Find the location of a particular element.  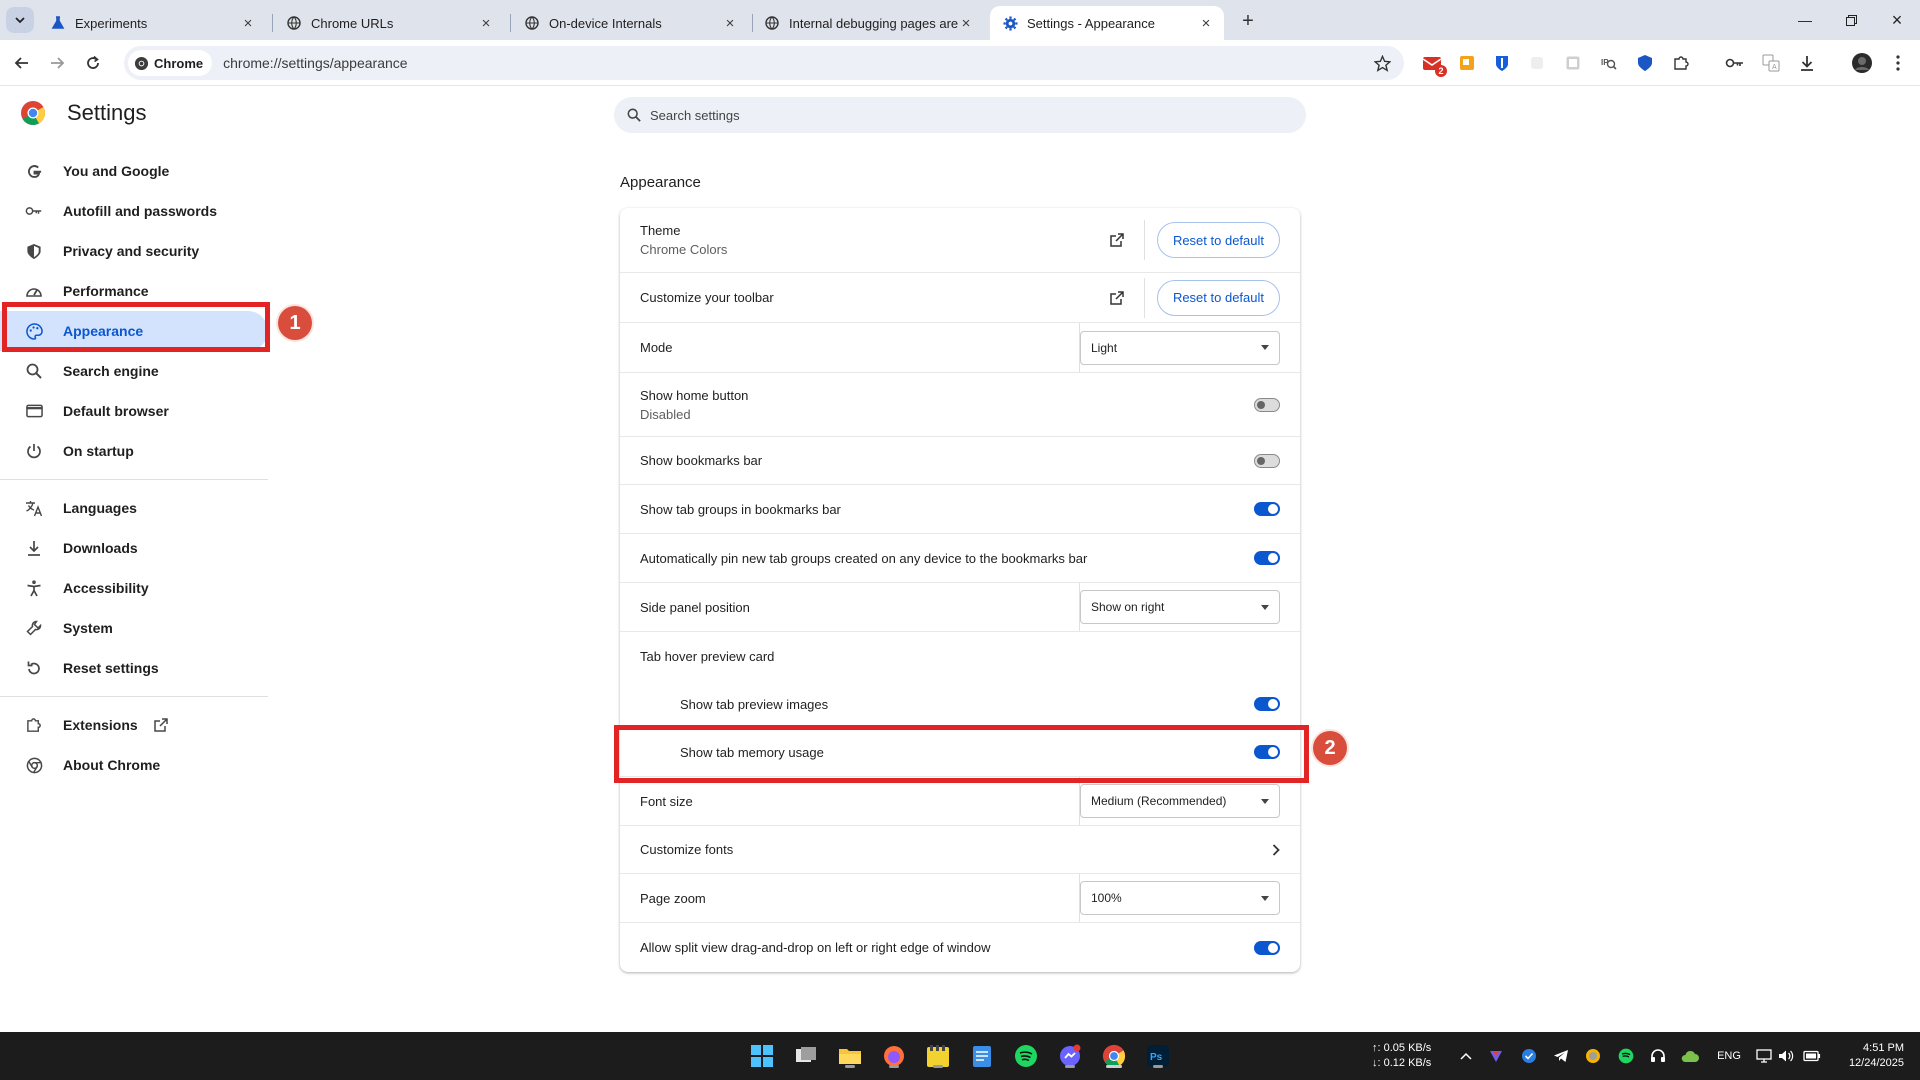

chrome-menu-button is located at coordinates (1898, 63).